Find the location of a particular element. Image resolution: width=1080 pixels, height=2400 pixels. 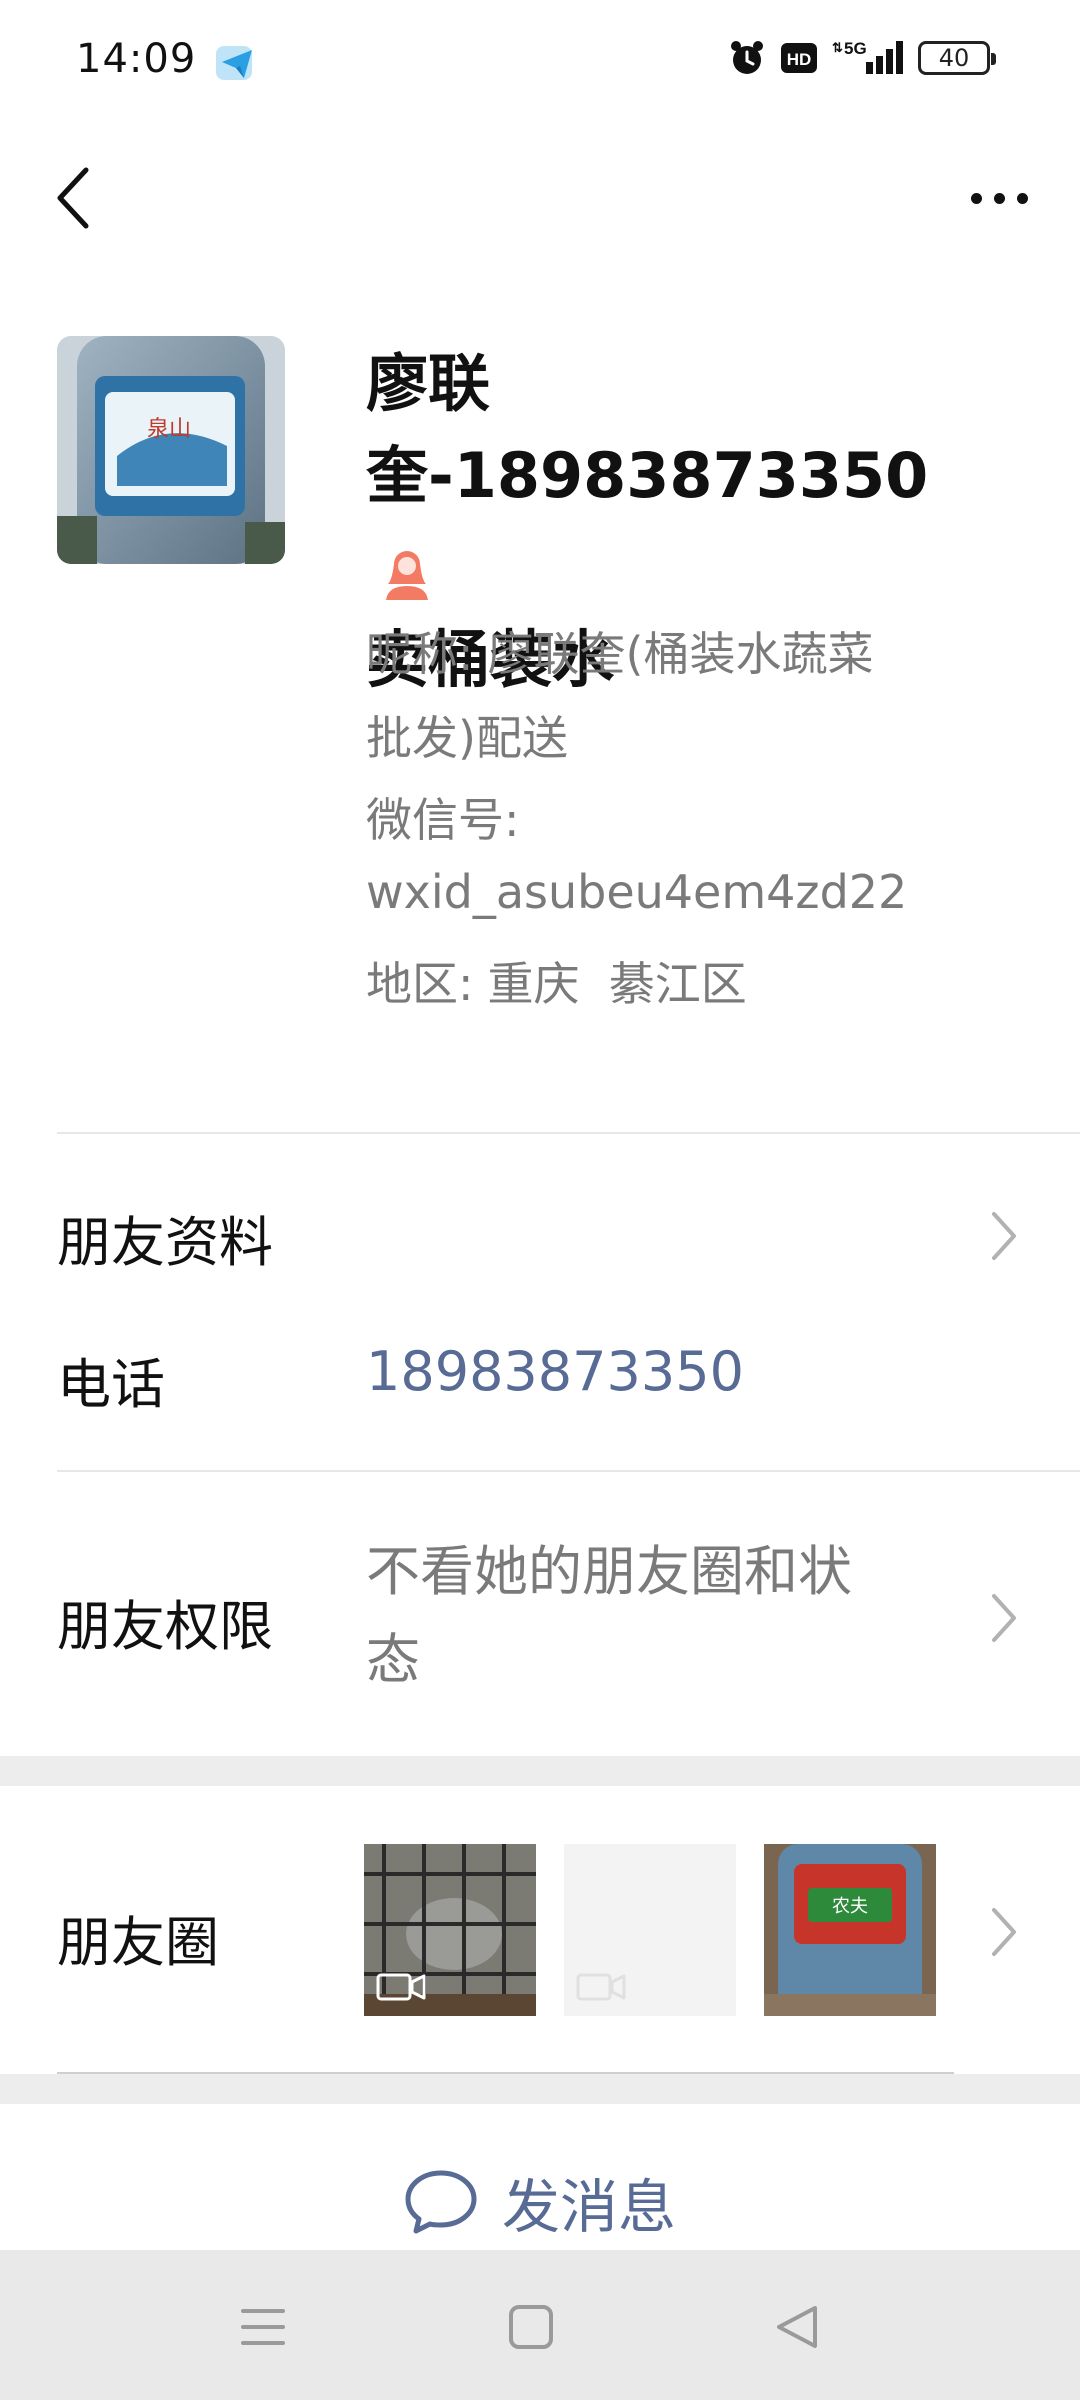

home-button is located at coordinates (531, 2327).